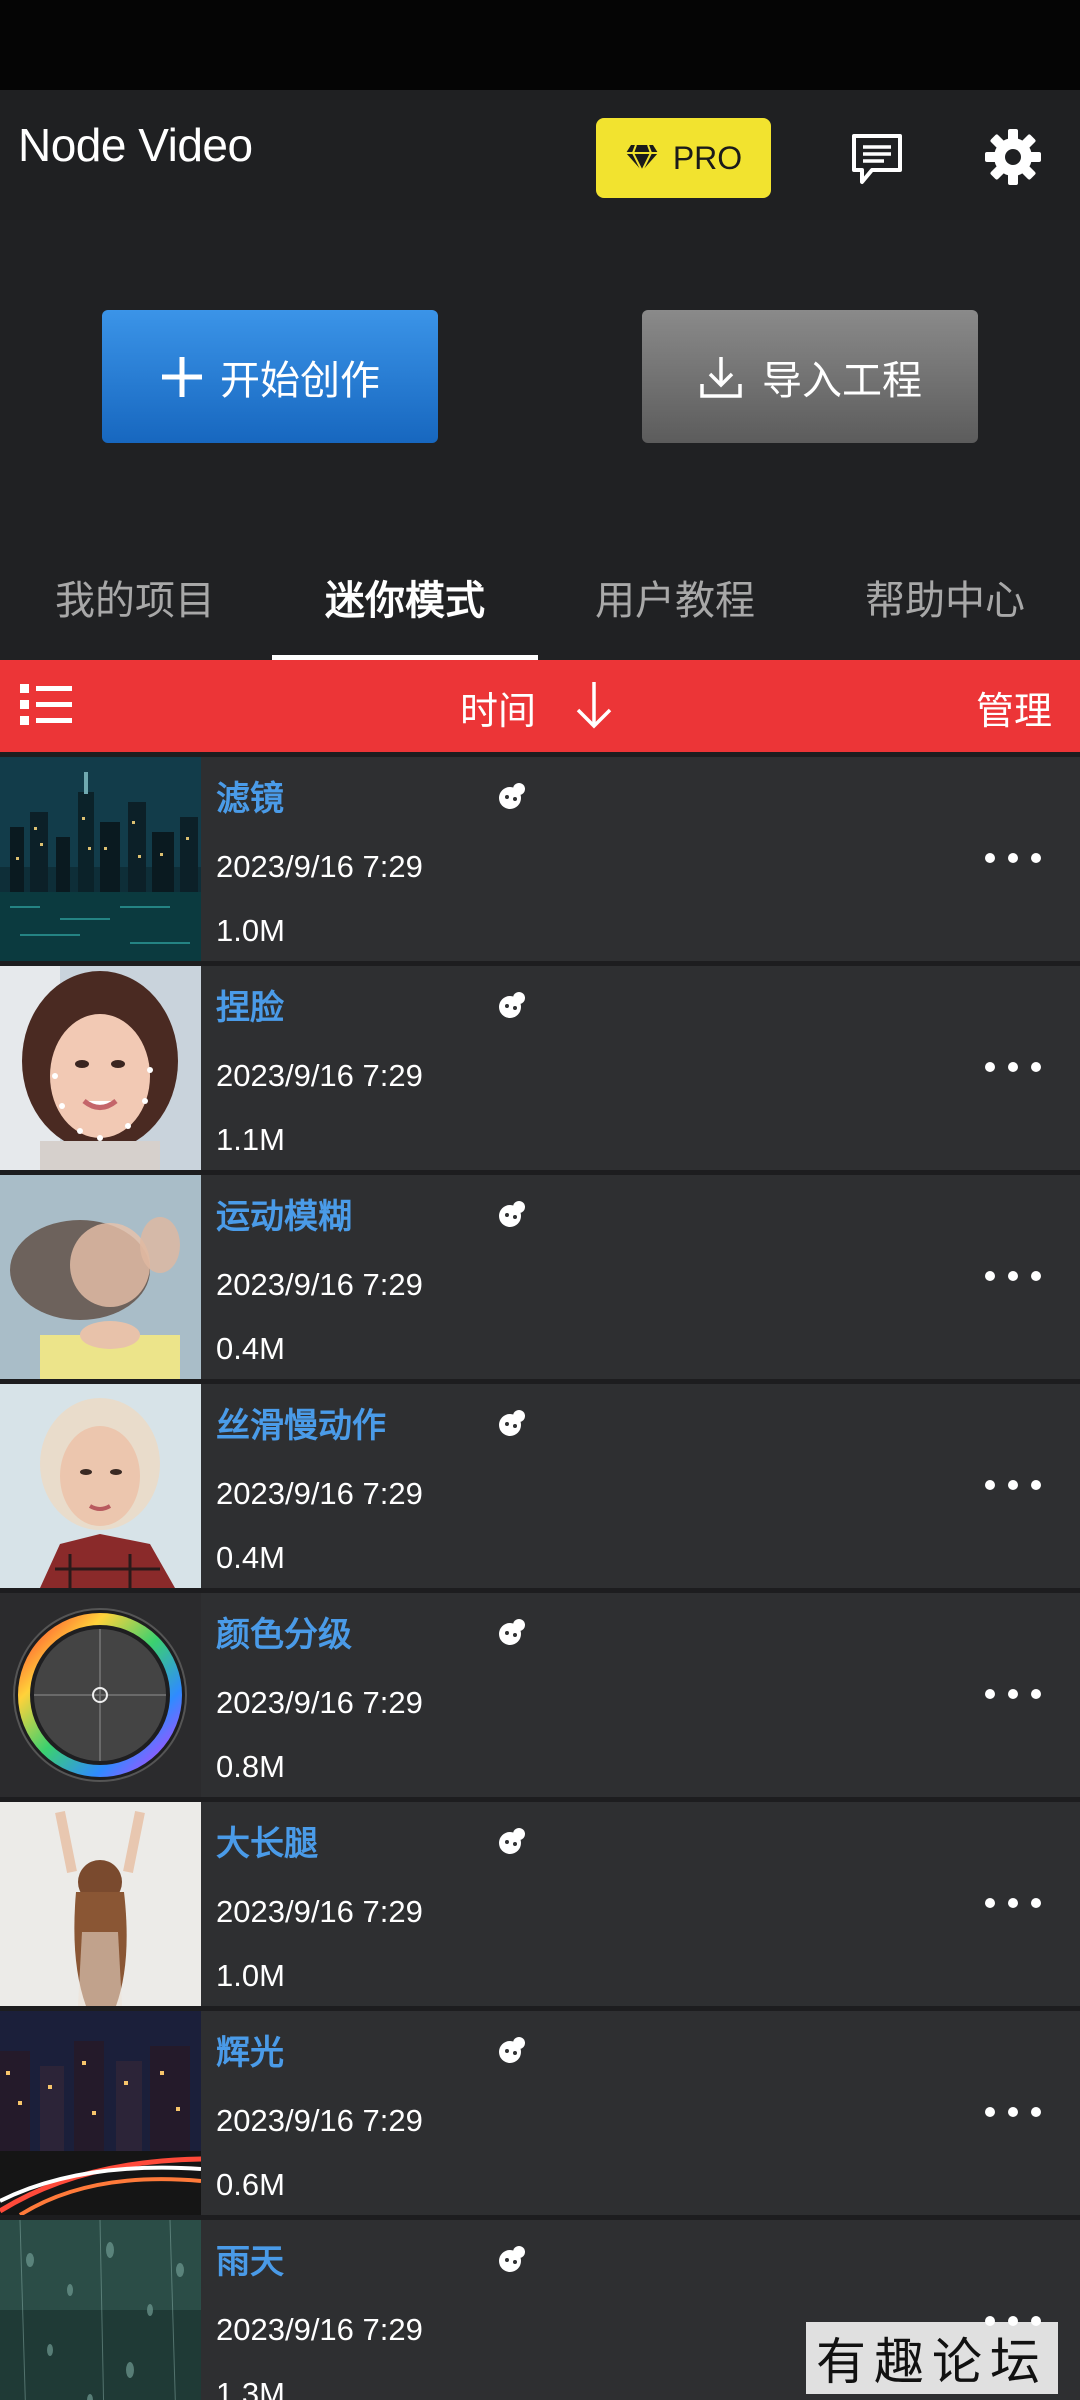  What do you see at coordinates (877, 159) in the screenshot?
I see `message-icon` at bounding box center [877, 159].